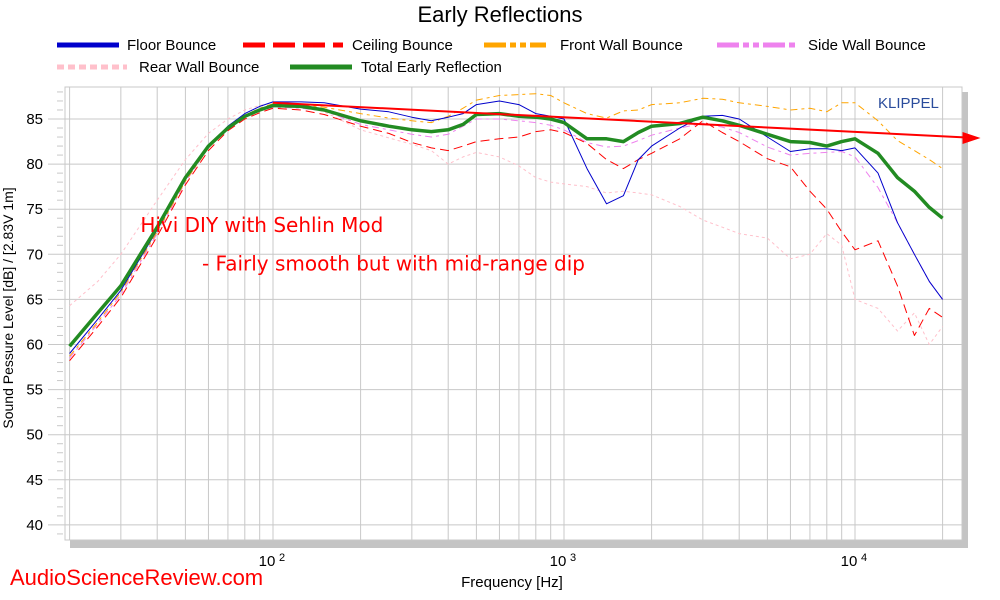 This screenshot has height=600, width=1000. I want to click on legend-label: Floor Bounce, so click(171, 45).